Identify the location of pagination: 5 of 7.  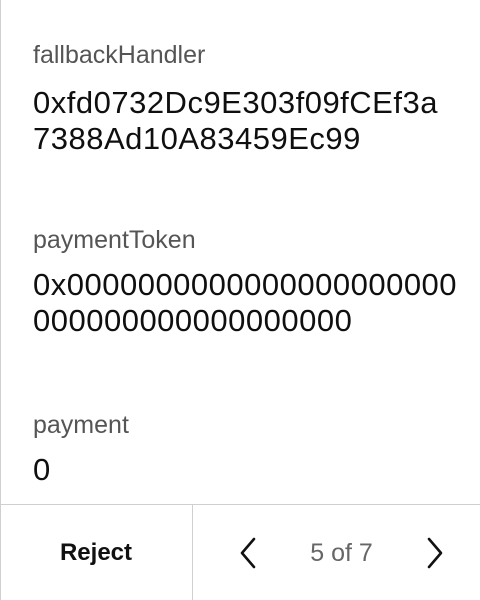
(336, 552).